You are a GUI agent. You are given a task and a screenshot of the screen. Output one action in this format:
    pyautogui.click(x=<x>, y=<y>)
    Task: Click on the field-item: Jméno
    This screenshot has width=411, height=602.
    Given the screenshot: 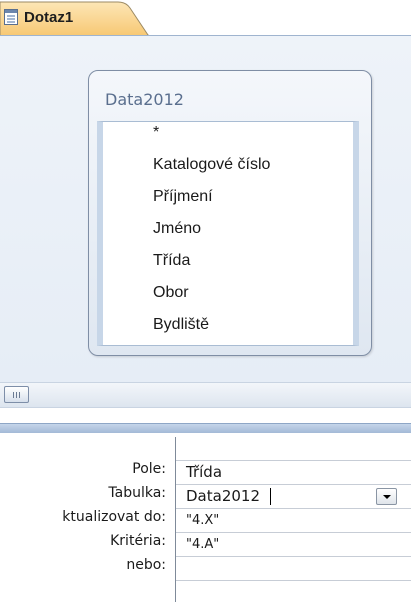 What is the action you would take?
    pyautogui.click(x=177, y=229)
    